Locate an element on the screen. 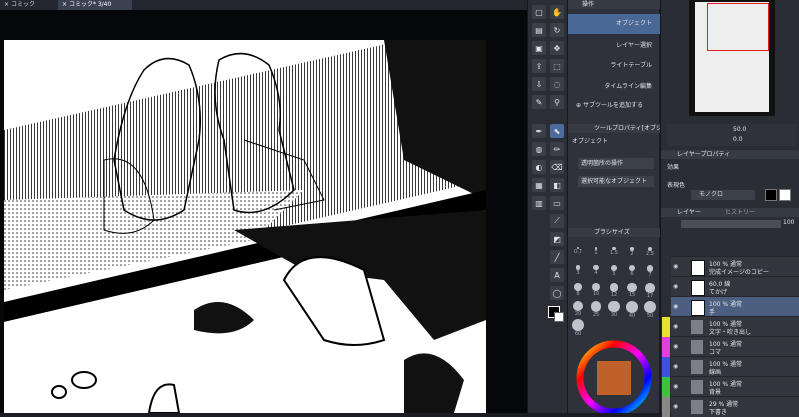 This screenshot has width=799, height=417. eraser-icon: ⌫ is located at coordinates (557, 167).